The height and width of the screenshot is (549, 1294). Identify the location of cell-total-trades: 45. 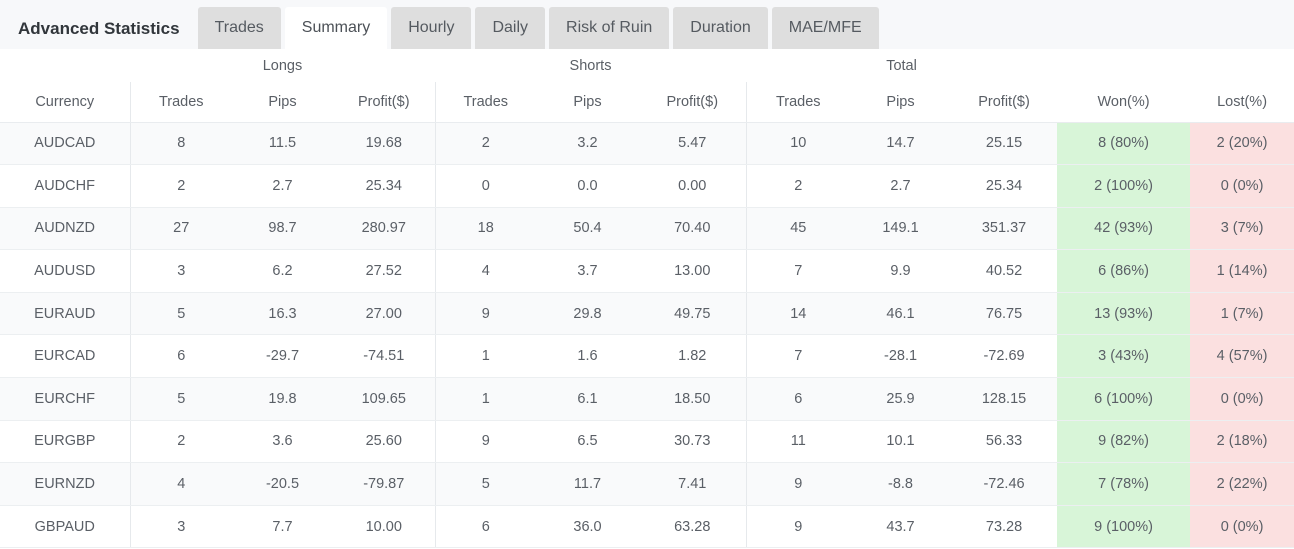
(798, 229).